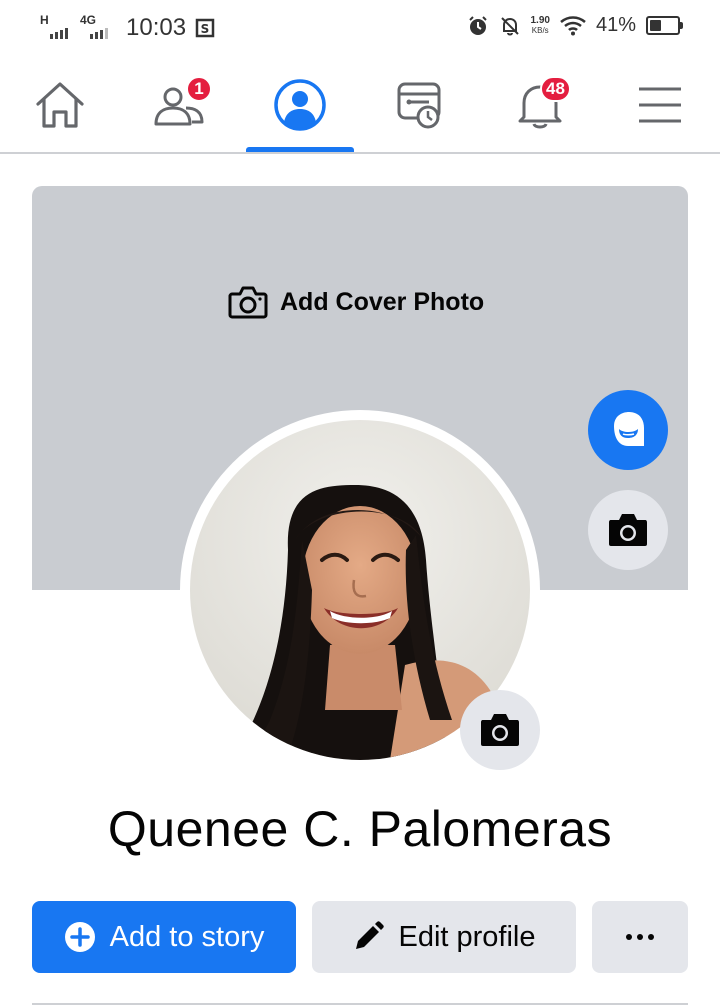 This screenshot has width=720, height=1008. I want to click on divider, so click(360, 1004).